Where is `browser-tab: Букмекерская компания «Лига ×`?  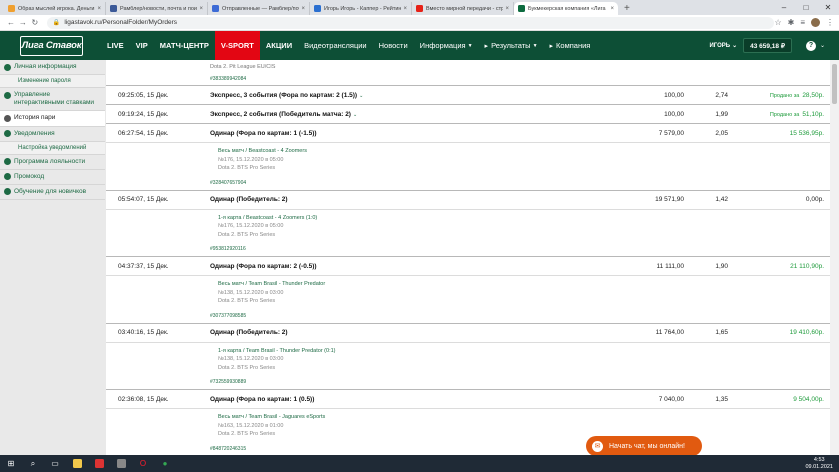
browser-tab: Букмекерская компания «Лига × is located at coordinates (566, 8).